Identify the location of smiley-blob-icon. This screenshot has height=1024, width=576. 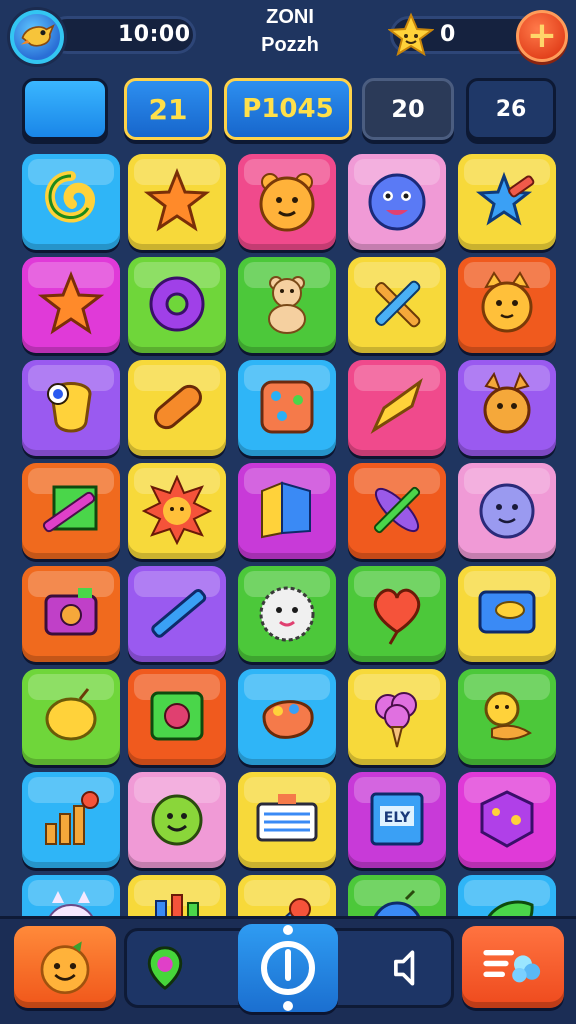
(177, 820).